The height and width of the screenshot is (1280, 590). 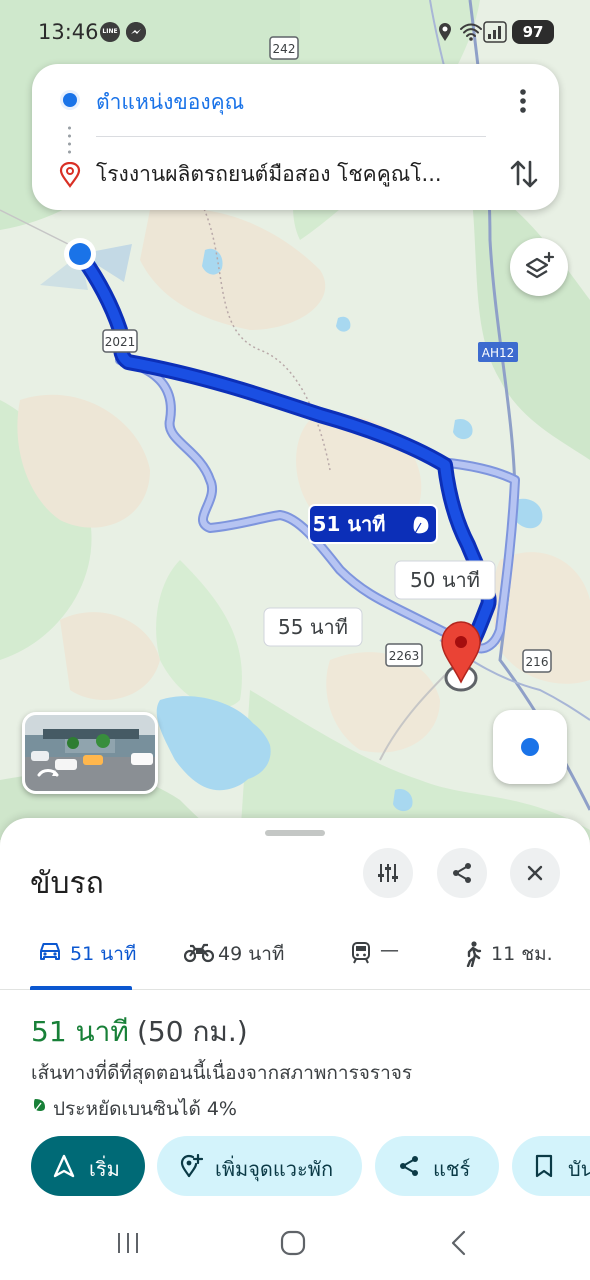 I want to click on road-shield-ah12: AH12, so click(x=498, y=352).